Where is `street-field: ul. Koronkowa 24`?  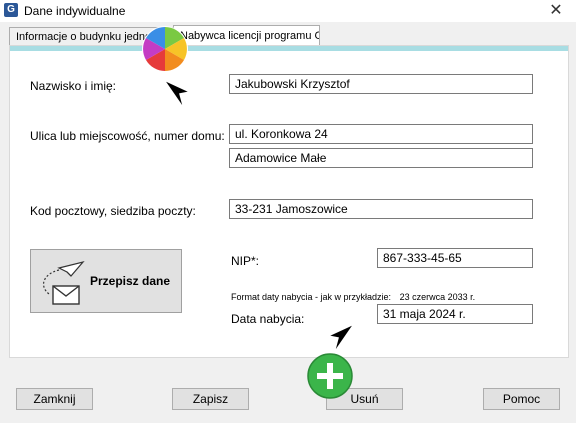 street-field: ul. Koronkowa 24 is located at coordinates (381, 134).